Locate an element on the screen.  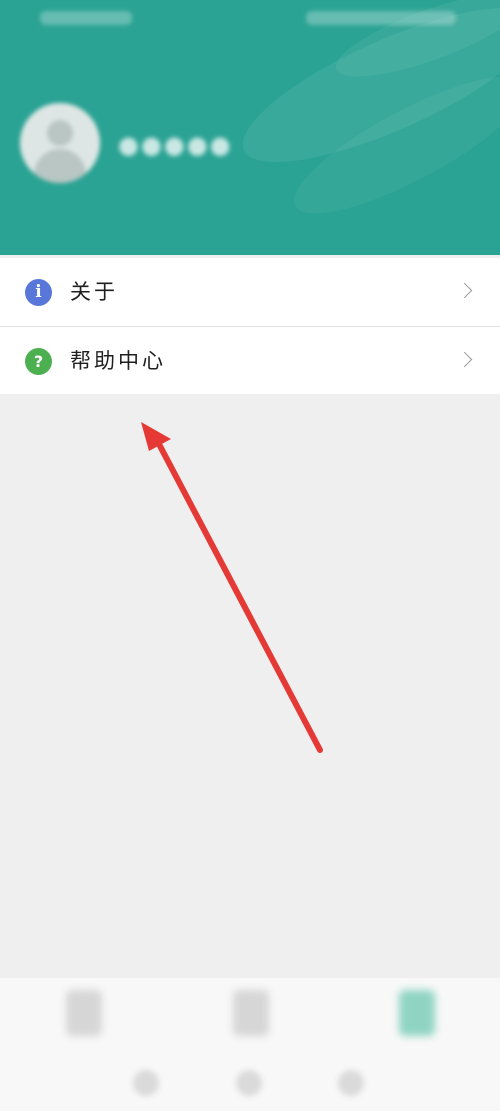
info-icon: i is located at coordinates (38, 292).